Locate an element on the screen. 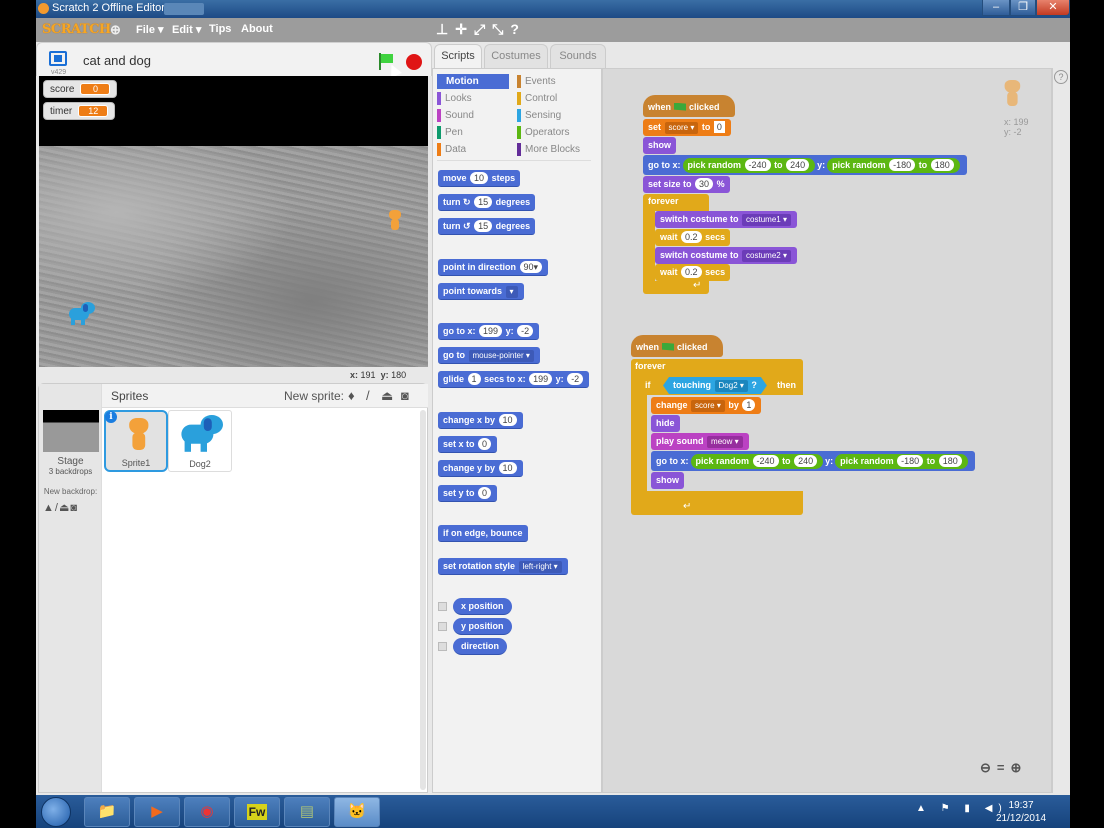  menu-file: File ▾ is located at coordinates (150, 29).